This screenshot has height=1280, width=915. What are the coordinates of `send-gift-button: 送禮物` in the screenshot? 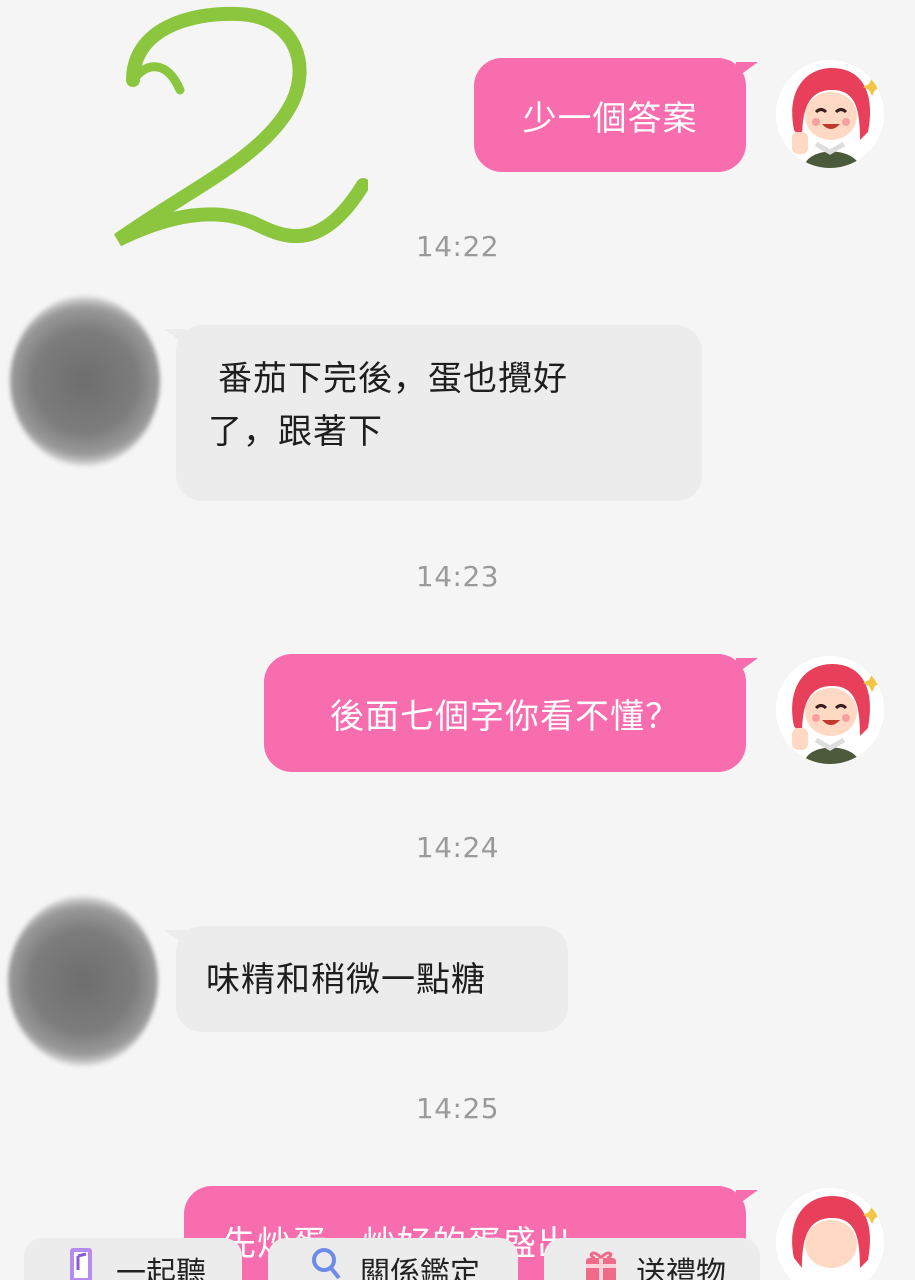 It's located at (652, 1259).